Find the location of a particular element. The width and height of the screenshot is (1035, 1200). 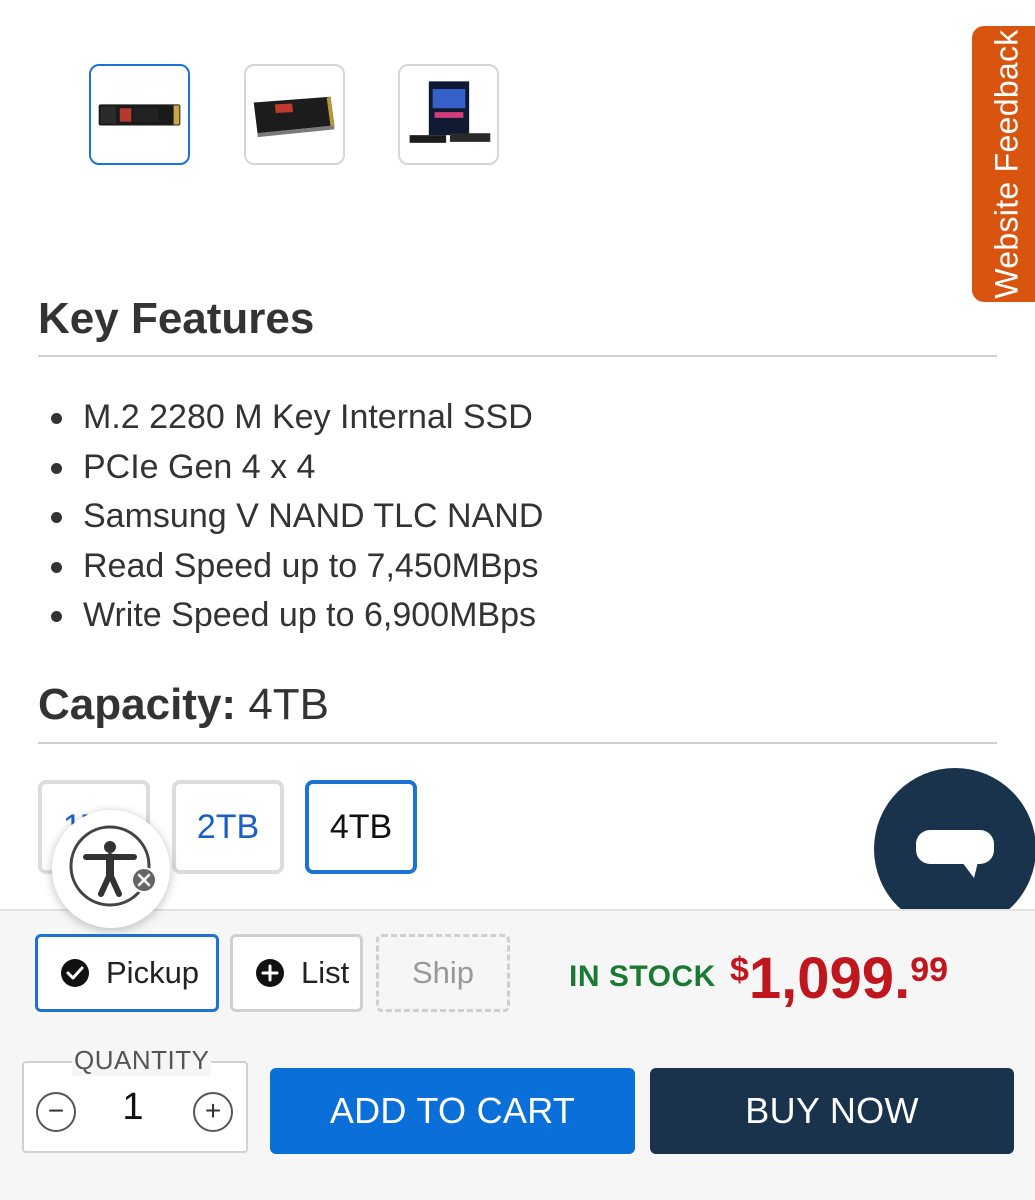

capacity-divider is located at coordinates (517, 743).